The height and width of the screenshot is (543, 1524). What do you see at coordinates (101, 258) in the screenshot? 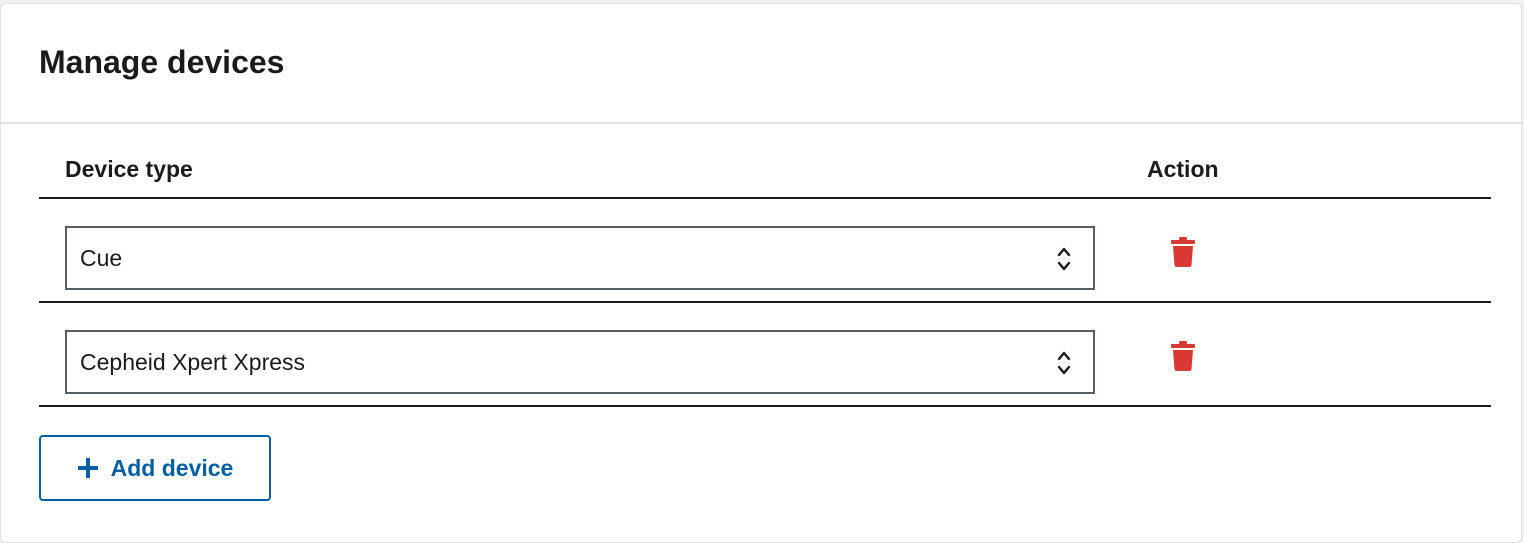
I see `device-type-select-value: Cue` at bounding box center [101, 258].